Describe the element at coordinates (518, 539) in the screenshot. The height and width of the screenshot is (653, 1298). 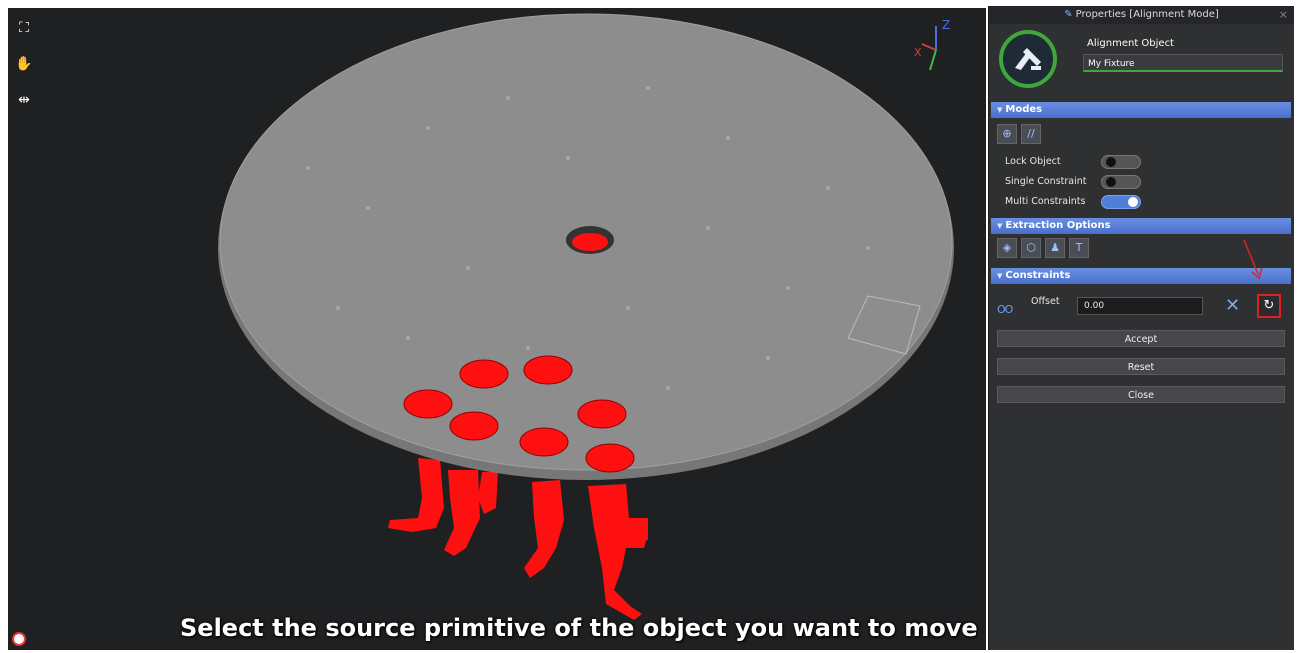
I see `fixture-parts` at that location.